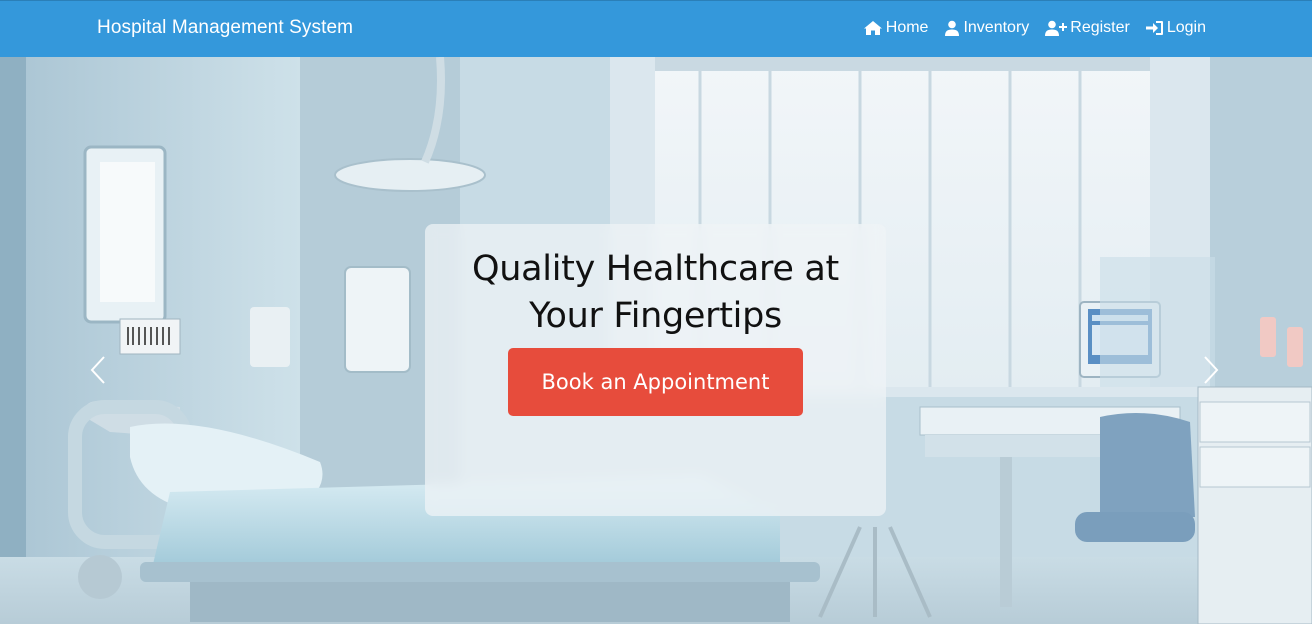  Describe the element at coordinates (655, 382) in the screenshot. I see `book-appointment-button: Book an Appointment` at that location.